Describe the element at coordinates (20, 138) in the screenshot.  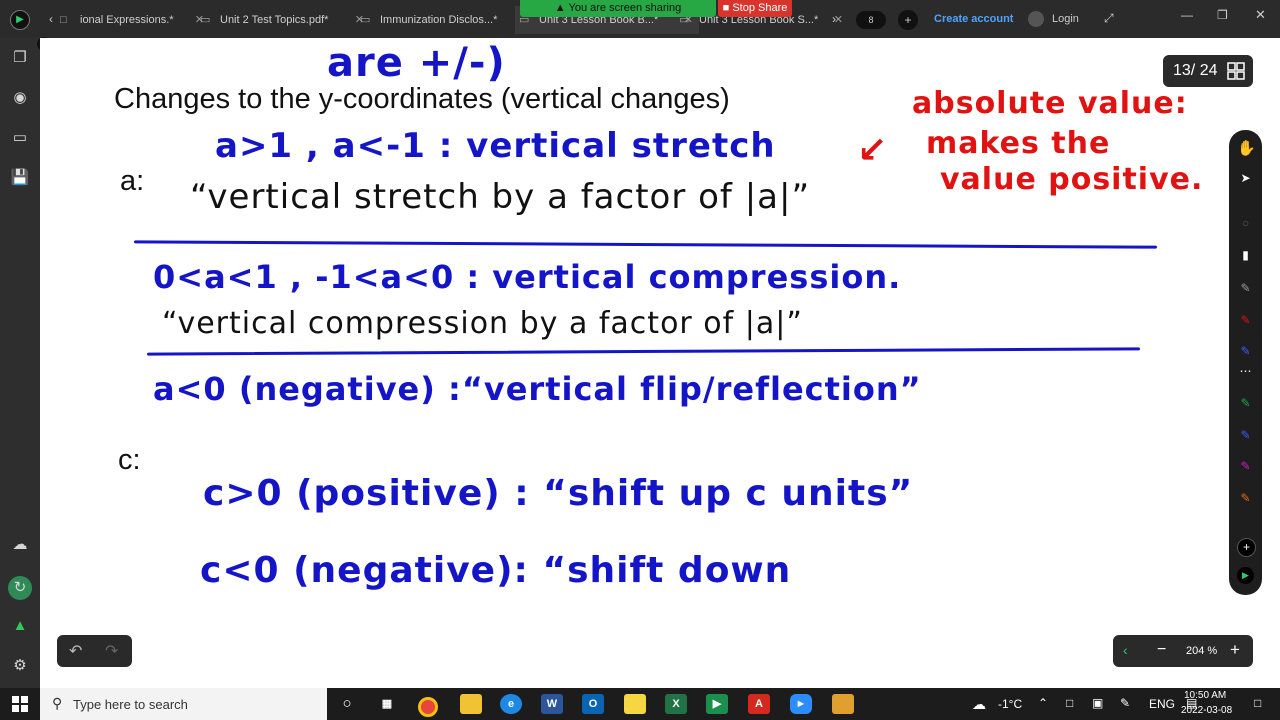
I see `form-field-icon: ▭` at that location.